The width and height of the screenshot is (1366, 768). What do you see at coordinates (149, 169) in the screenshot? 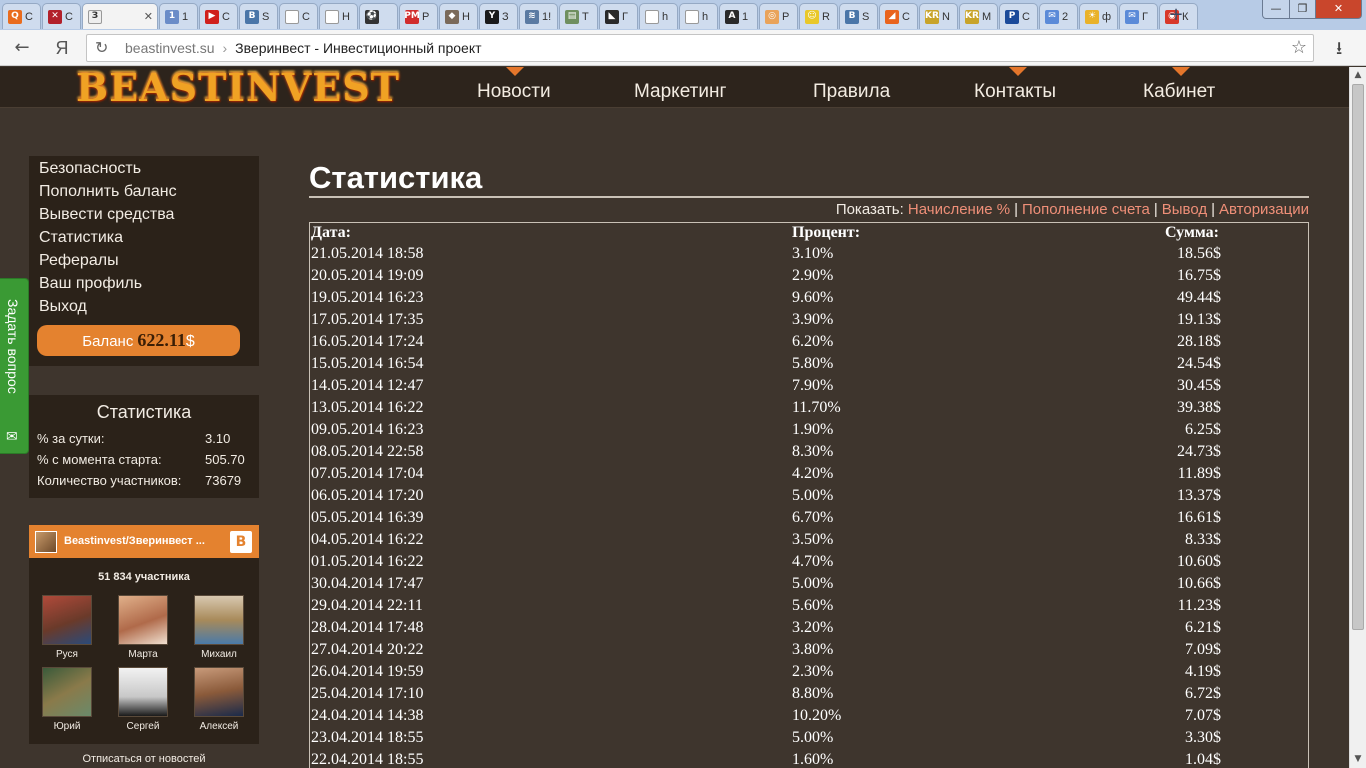
I see `account-menu-item: Безопасность` at bounding box center [149, 169].